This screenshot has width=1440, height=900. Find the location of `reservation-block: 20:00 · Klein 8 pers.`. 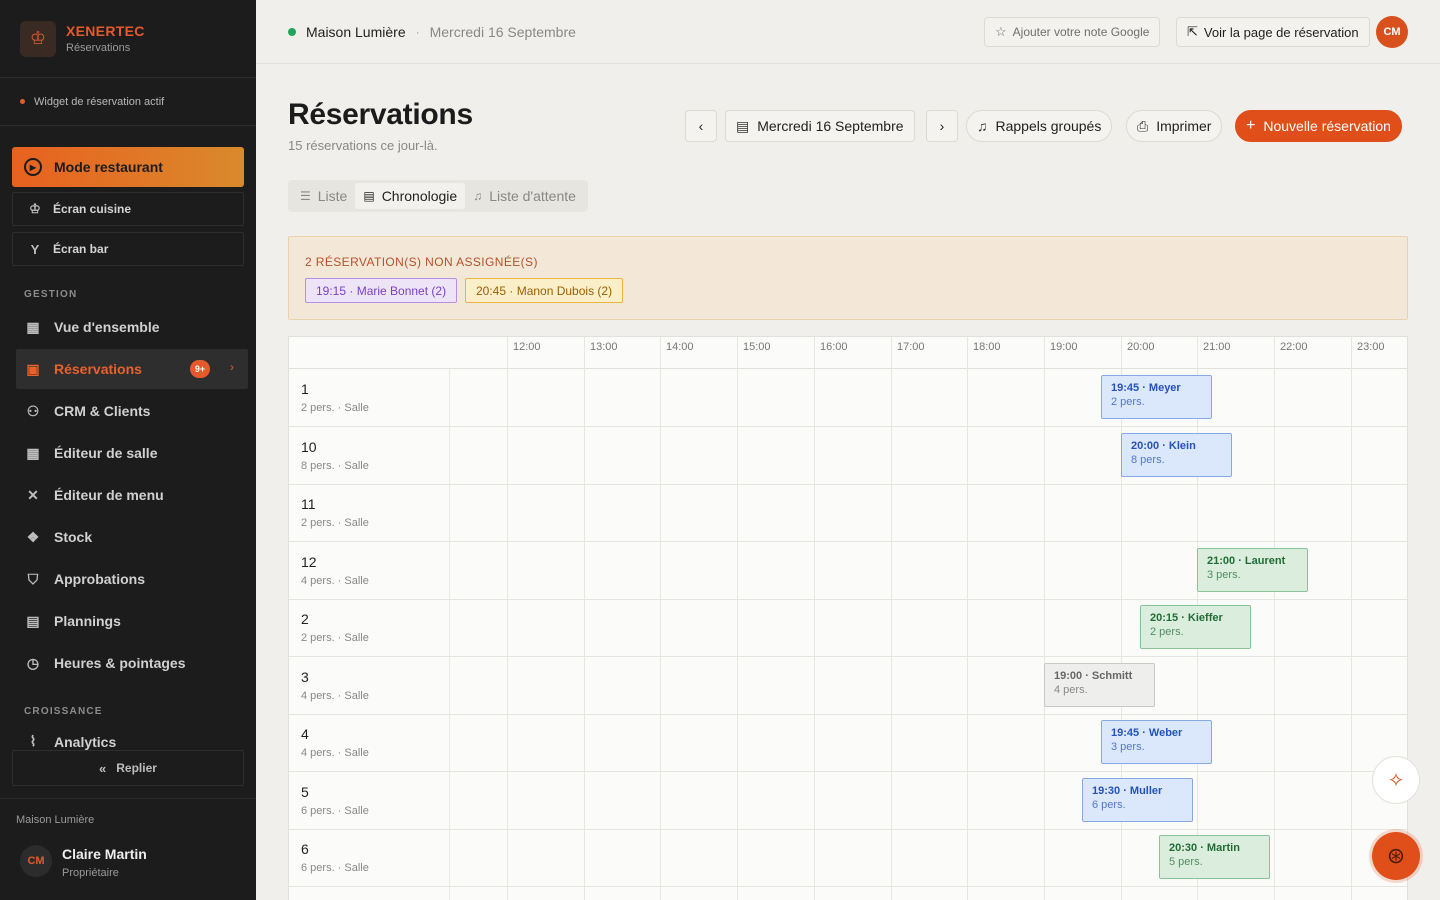

reservation-block: 20:00 · Klein 8 pers. is located at coordinates (1176, 455).